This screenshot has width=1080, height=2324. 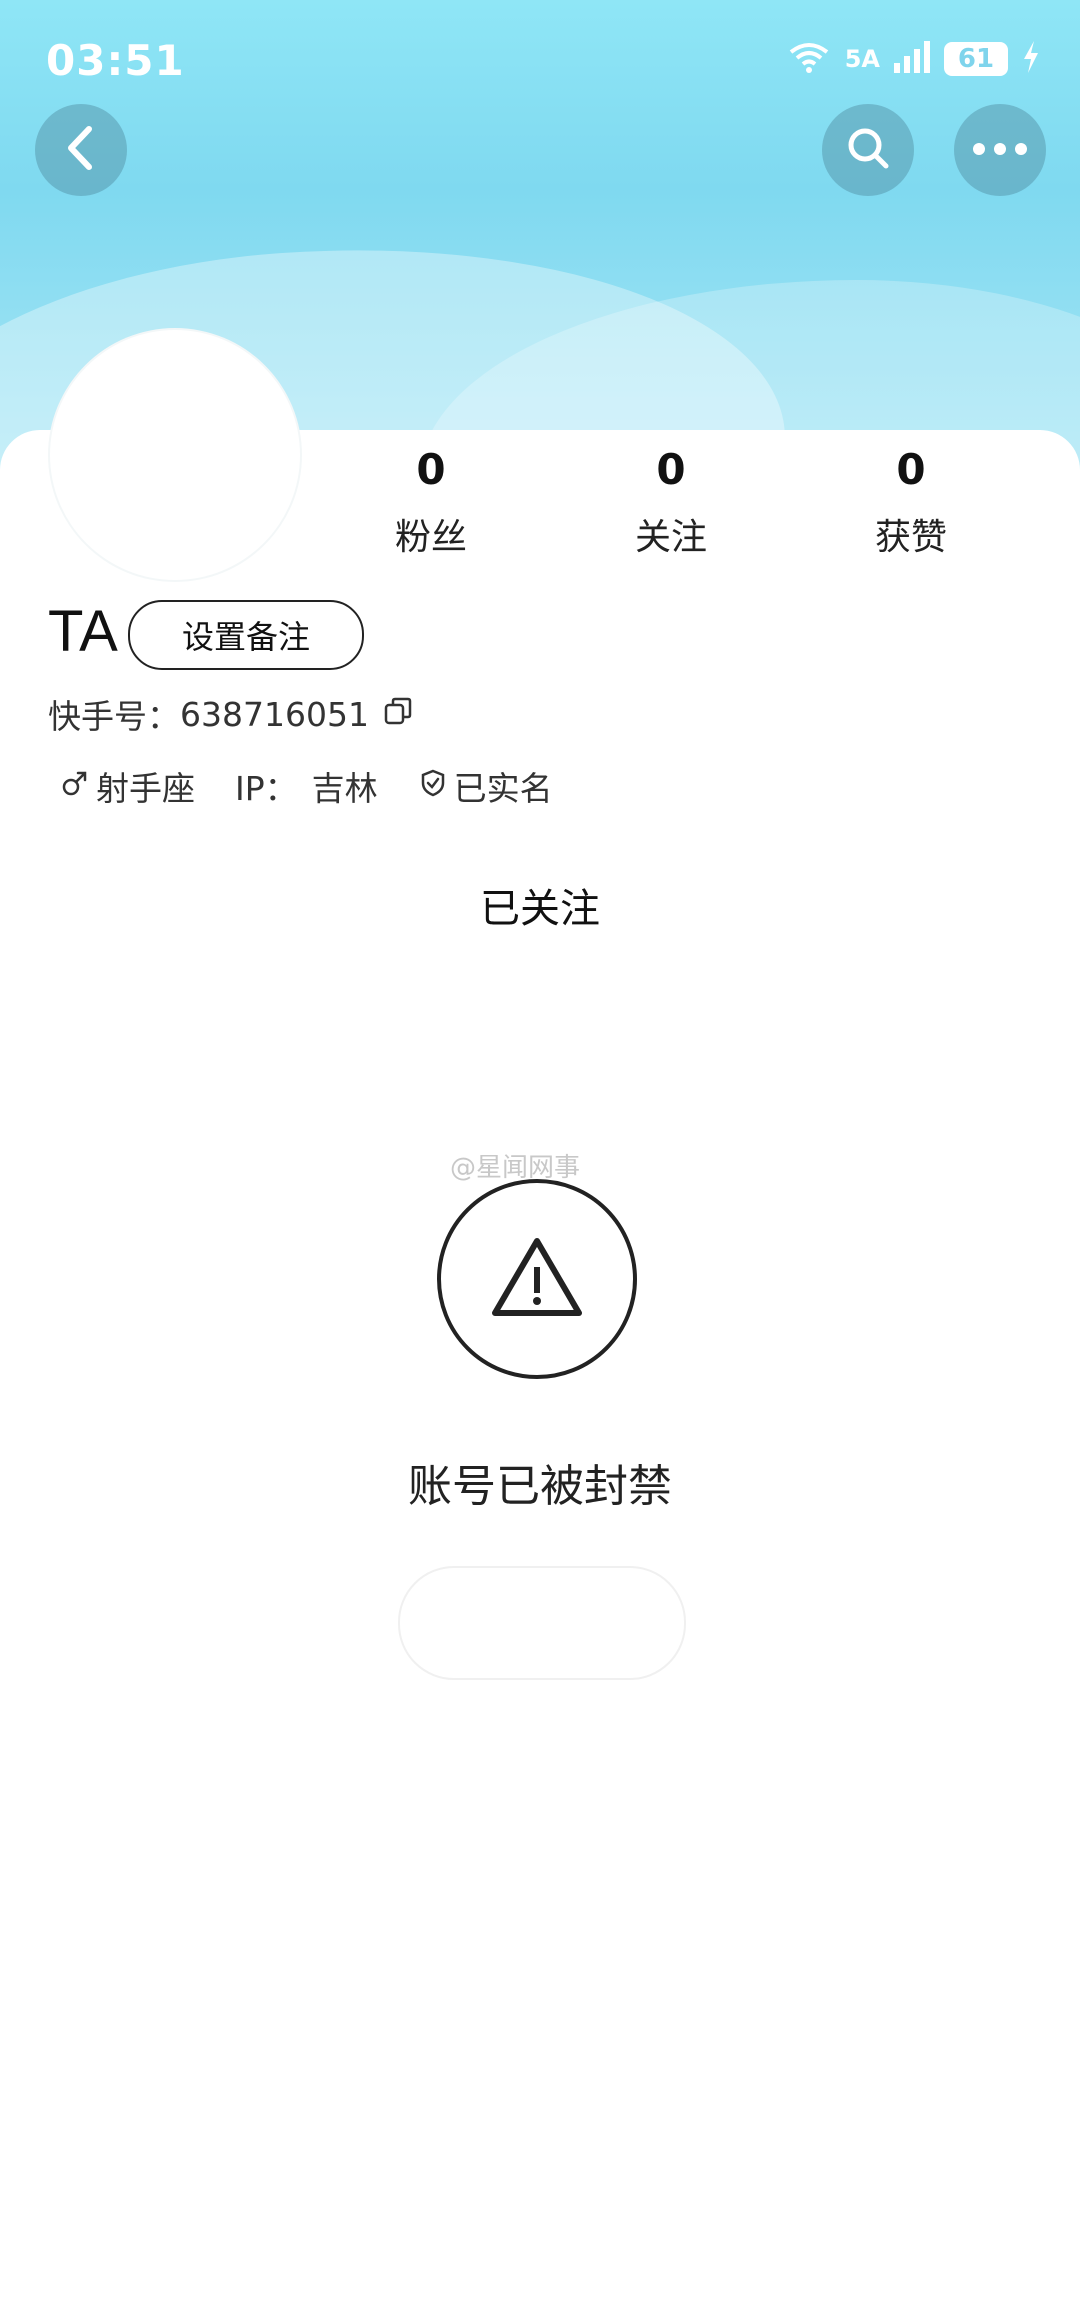 What do you see at coordinates (114, 716) in the screenshot?
I see `kwai-id-label: 快手号：` at bounding box center [114, 716].